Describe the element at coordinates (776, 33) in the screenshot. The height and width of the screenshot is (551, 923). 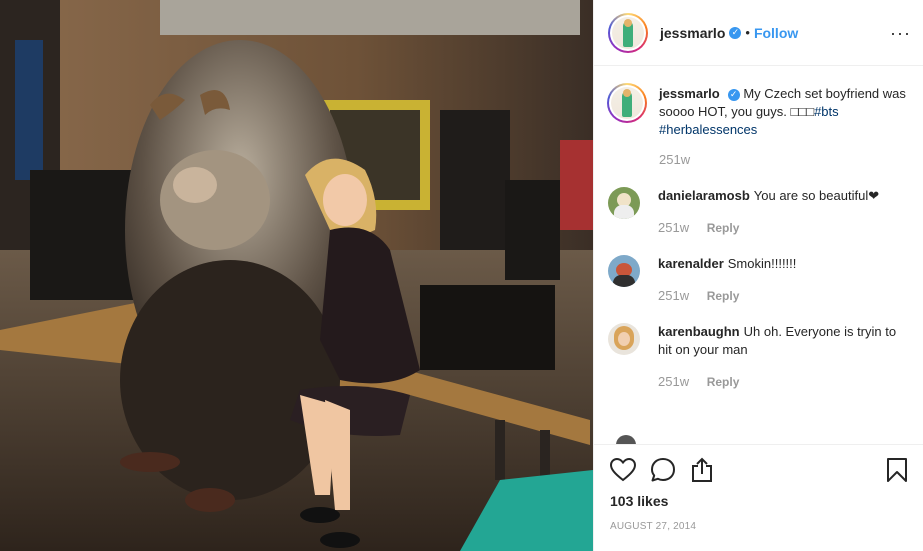
I see `follow-button: Follow` at that location.